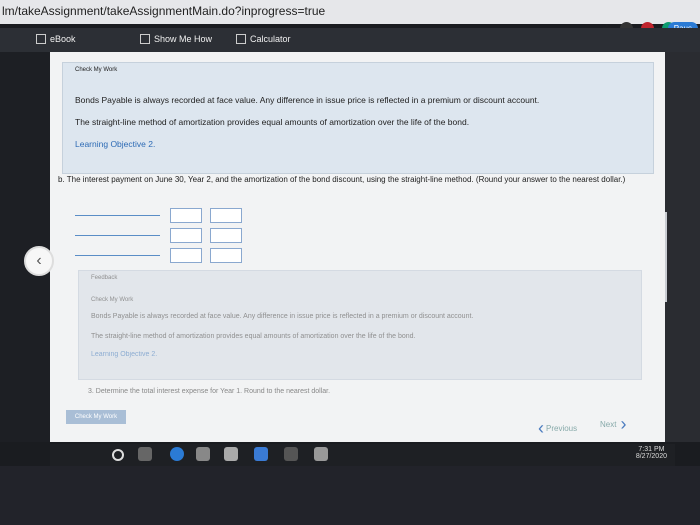 Image resolution: width=700 pixels, height=525 pixels. What do you see at coordinates (350, 495) in the screenshot?
I see `laptop-bezel` at bounding box center [350, 495].